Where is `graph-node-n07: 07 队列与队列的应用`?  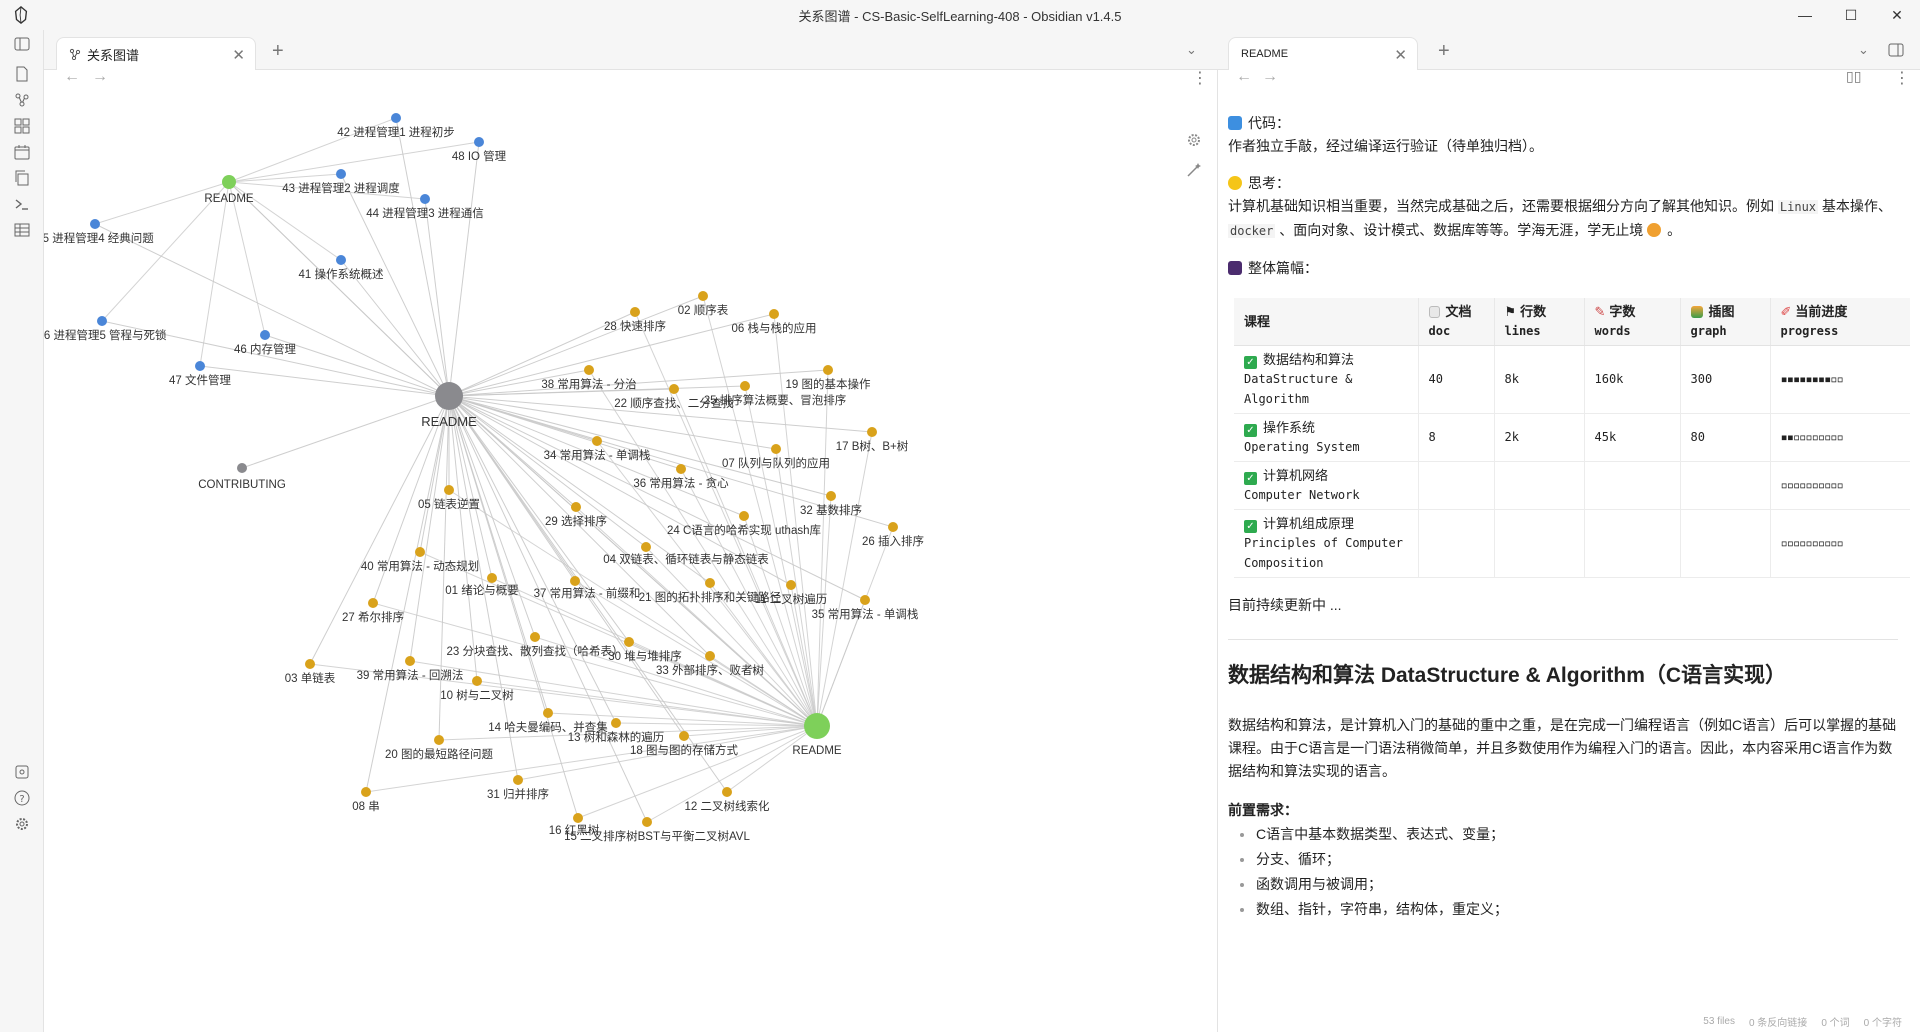
graph-node-n07: 07 队列与队列的应用 is located at coordinates (776, 457).